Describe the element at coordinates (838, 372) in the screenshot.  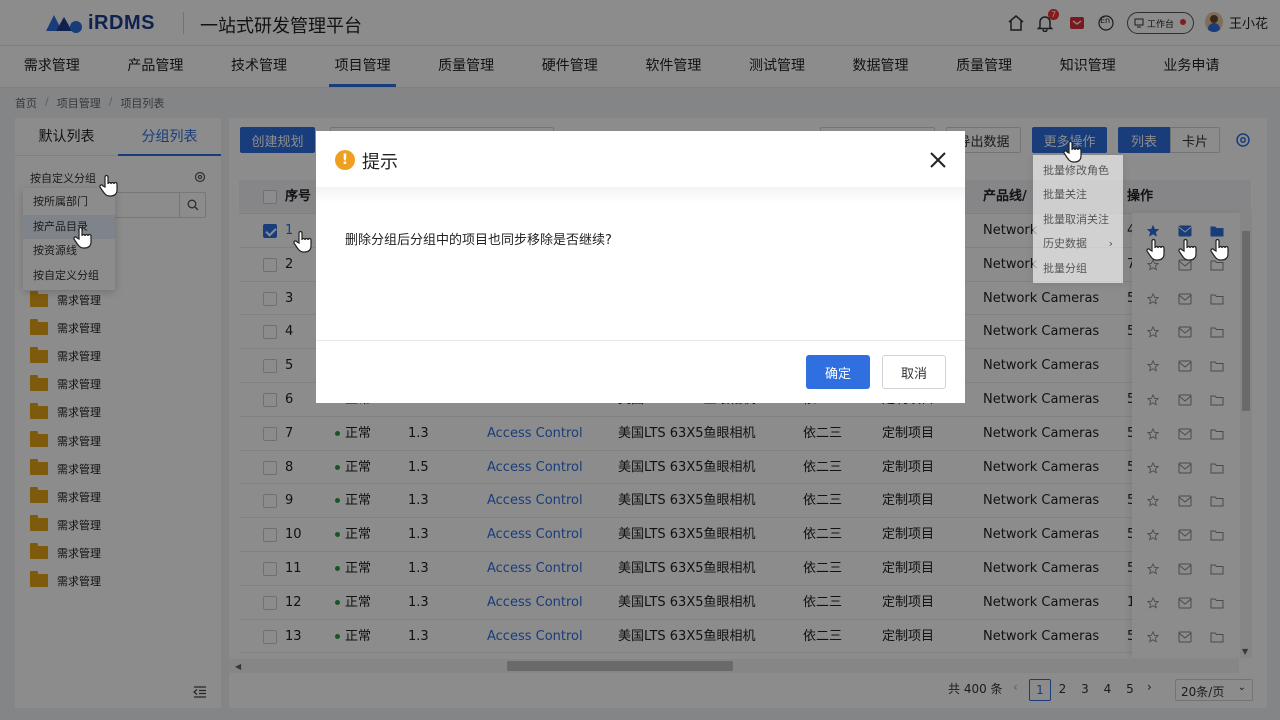
I see `confirm-button: 确定` at that location.